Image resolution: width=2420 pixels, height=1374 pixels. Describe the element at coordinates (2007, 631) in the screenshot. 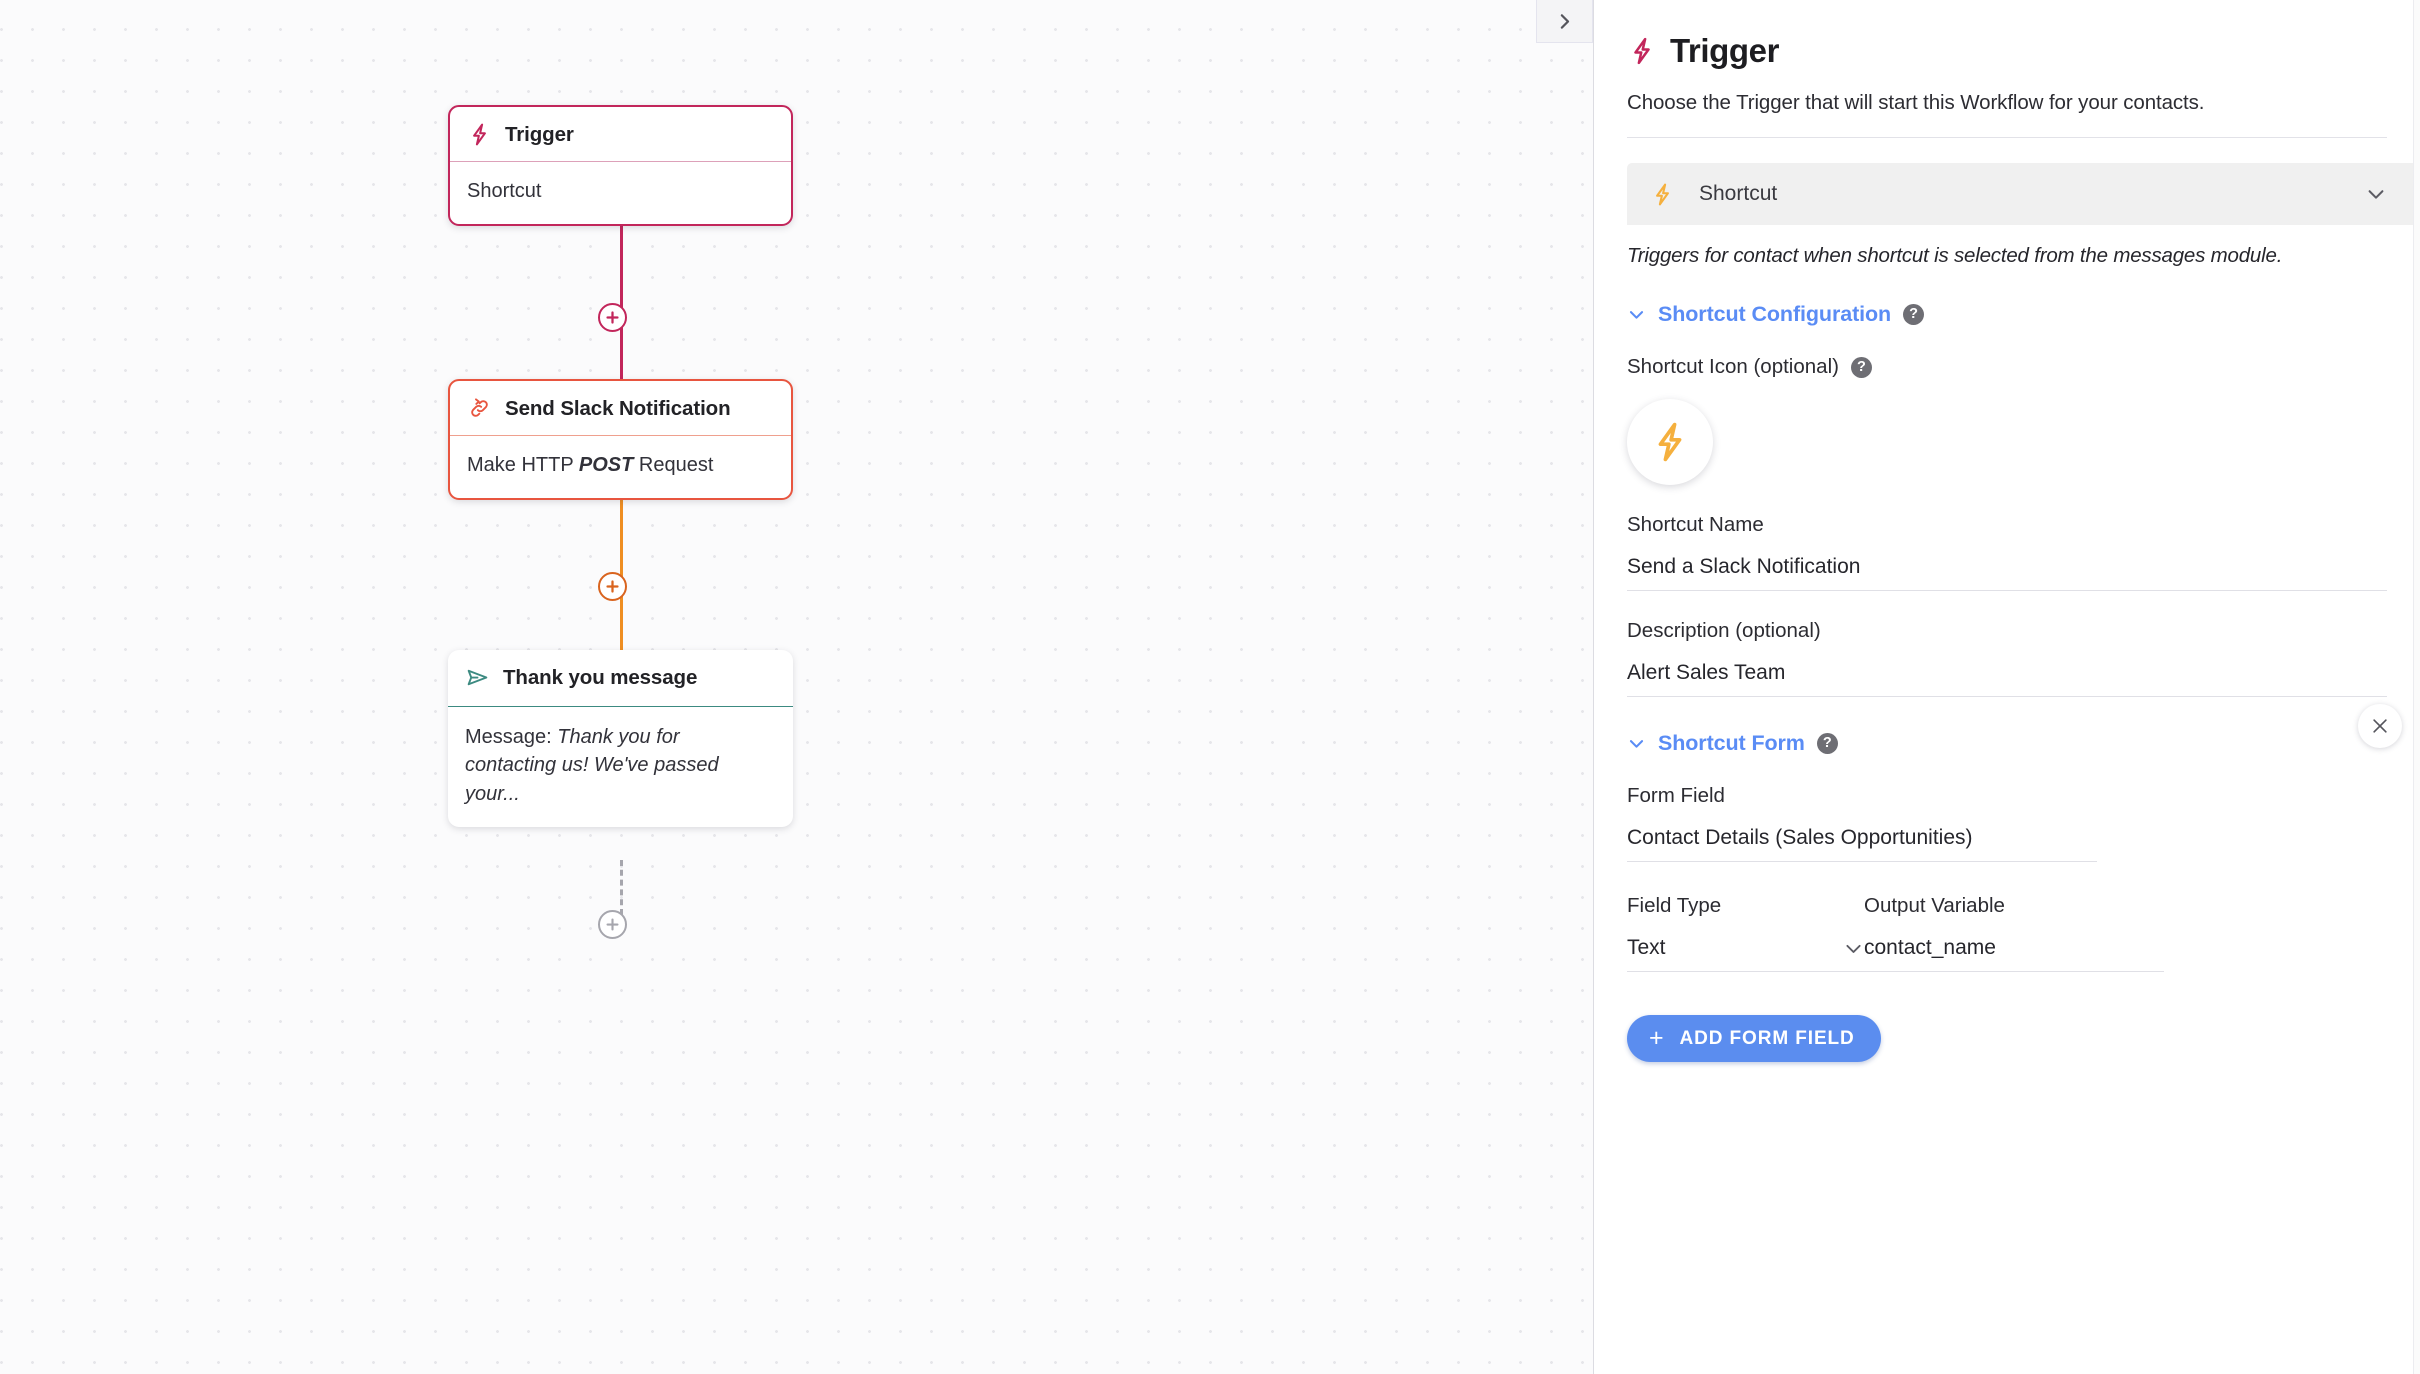

I see `description-label: Description (optional)` at that location.